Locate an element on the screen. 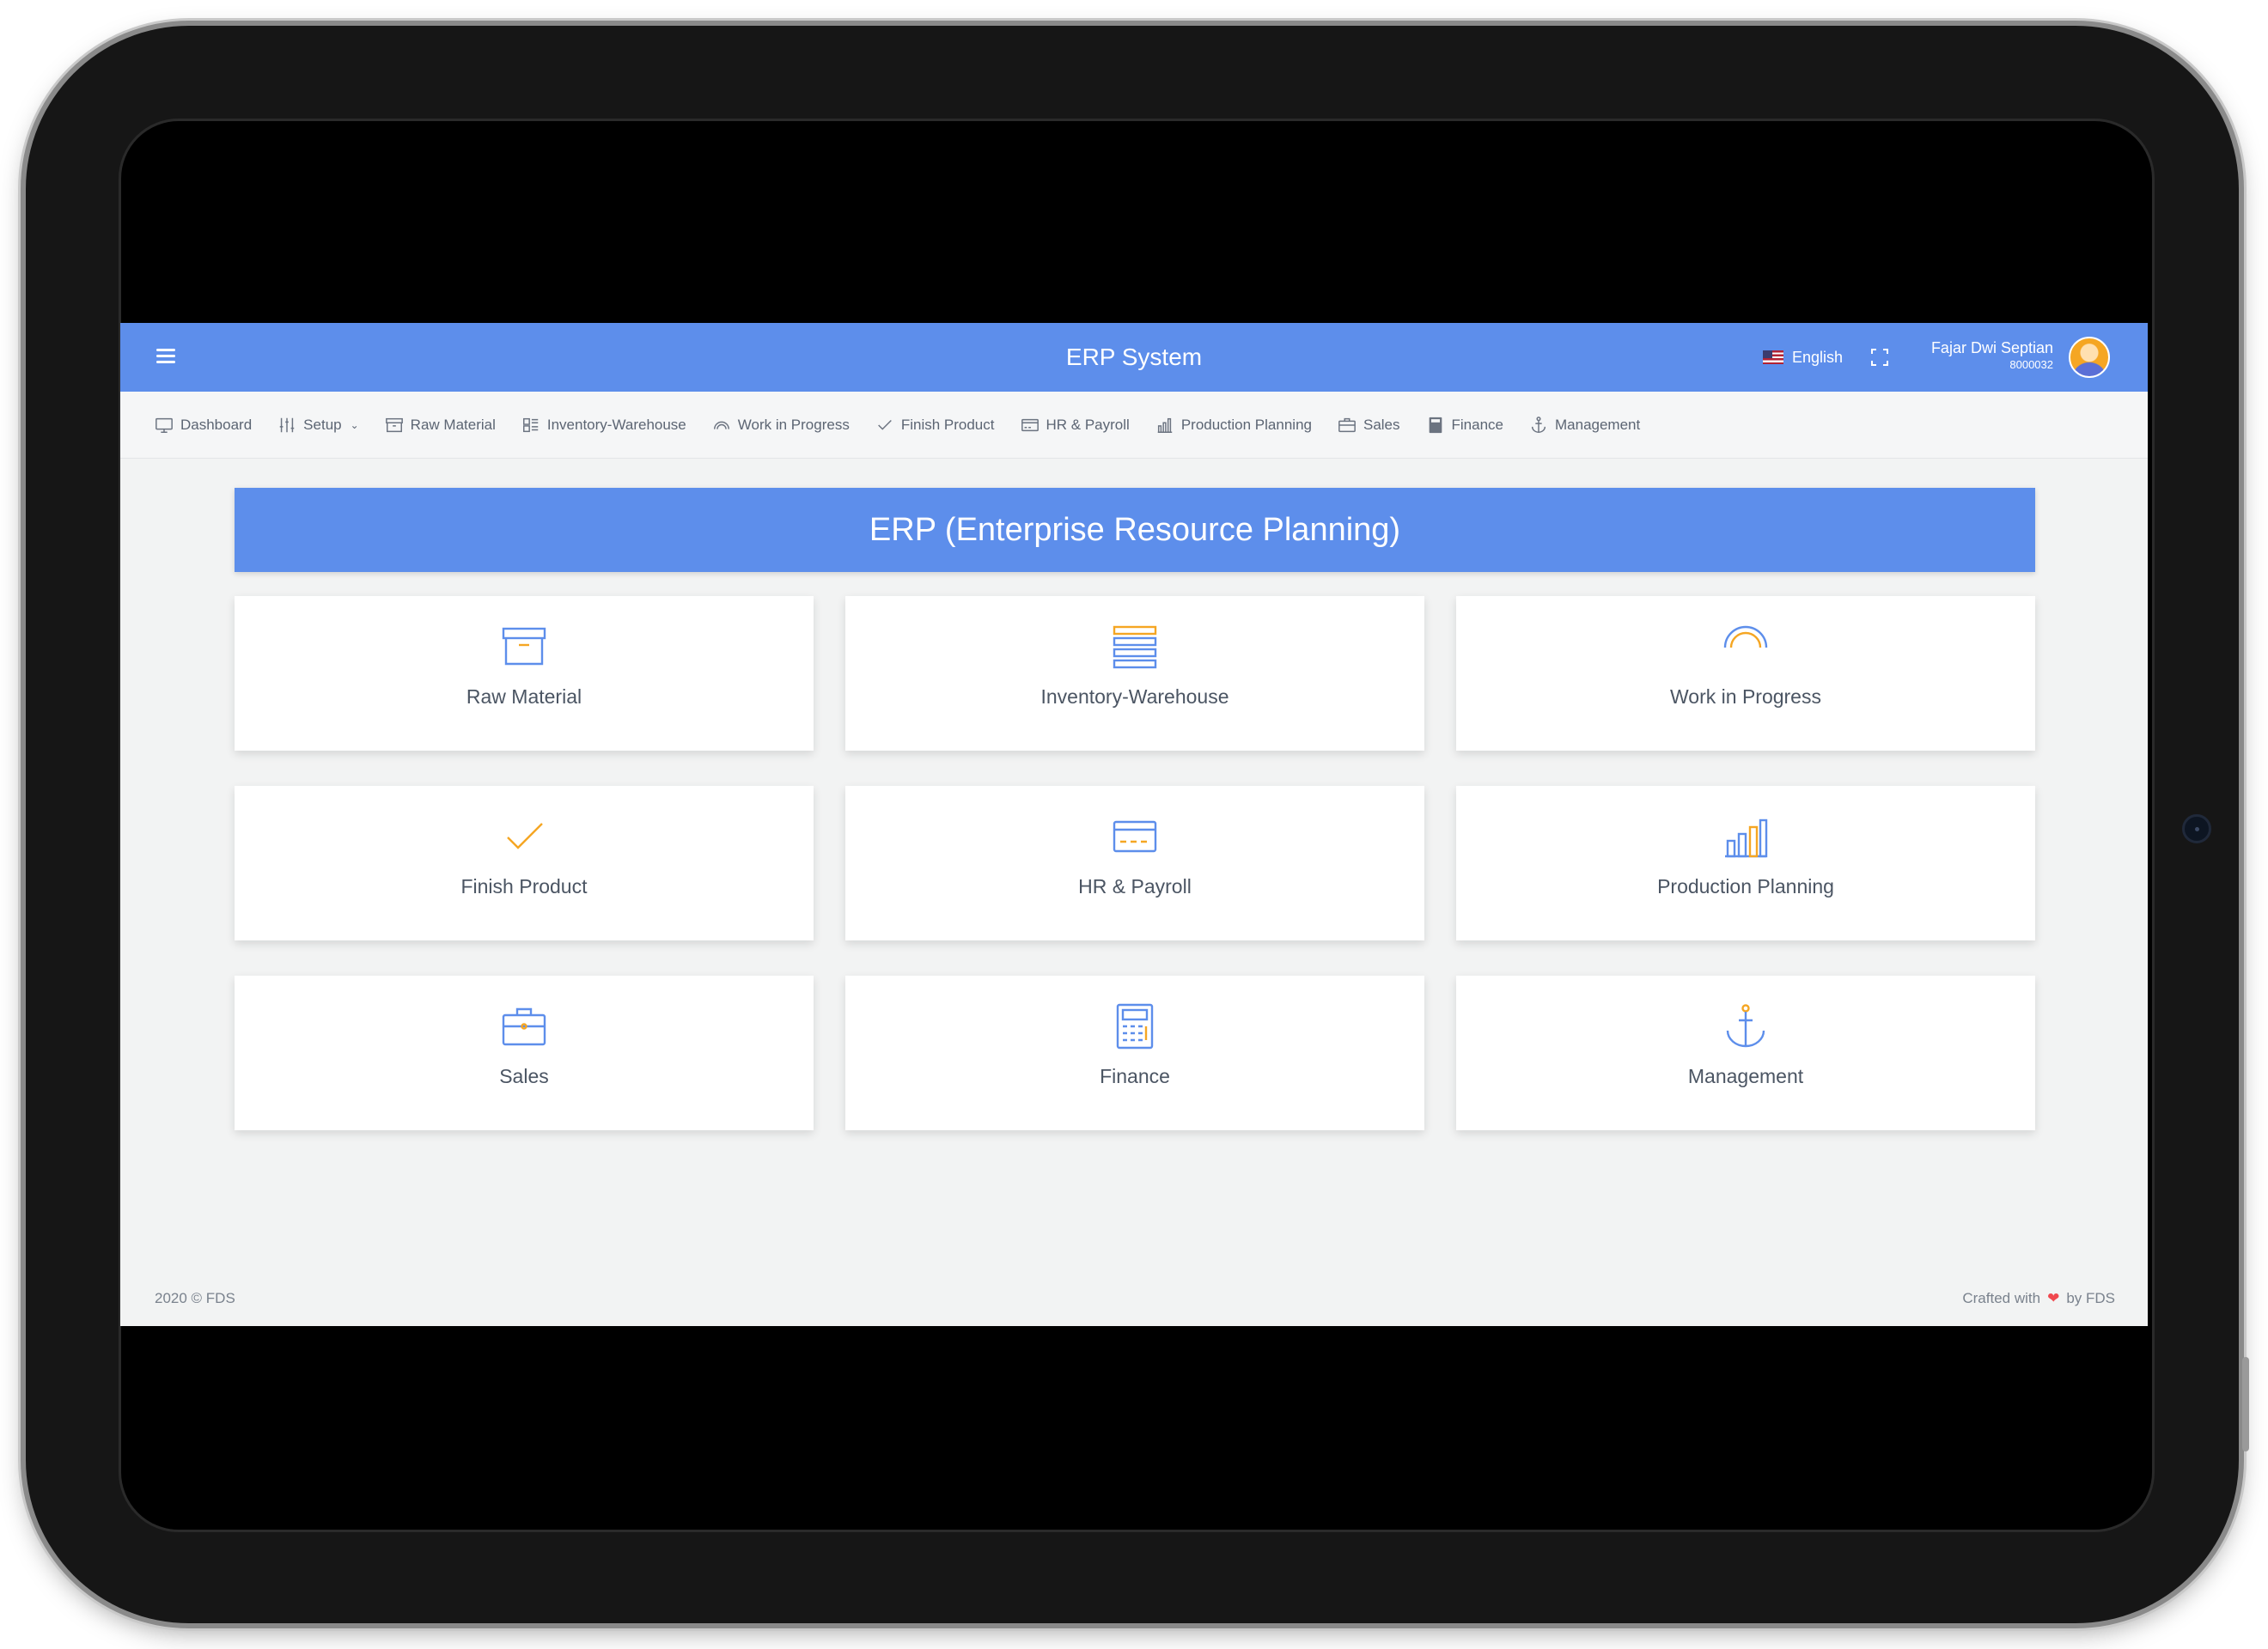 The width and height of the screenshot is (2268, 1649). menu-icon is located at coordinates (165, 356).